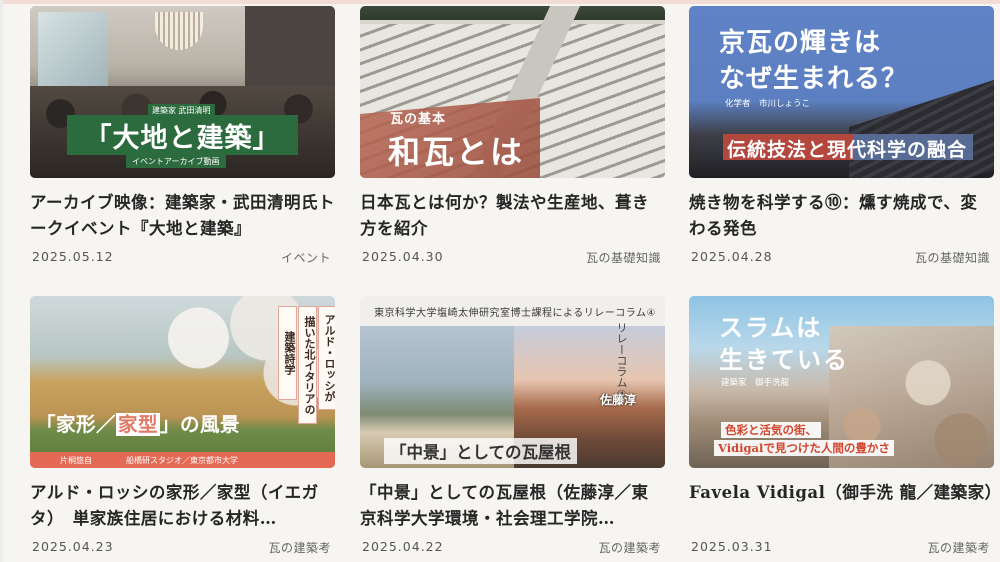  I want to click on thumb-headline-part: 家型, so click(138, 424).